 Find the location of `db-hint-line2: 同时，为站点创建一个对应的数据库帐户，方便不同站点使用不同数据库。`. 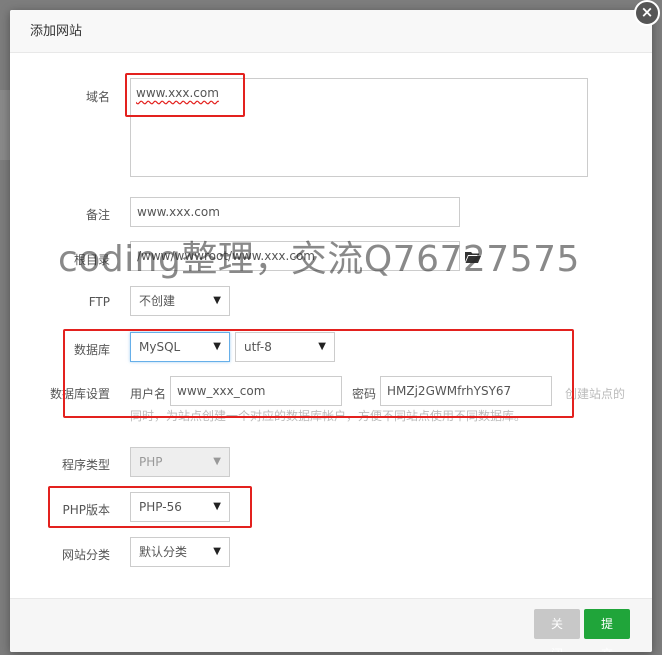

db-hint-line2: 同时，为站点创建一个对应的数据库帐户，方便不同站点使用不同数据库。 is located at coordinates (328, 416).